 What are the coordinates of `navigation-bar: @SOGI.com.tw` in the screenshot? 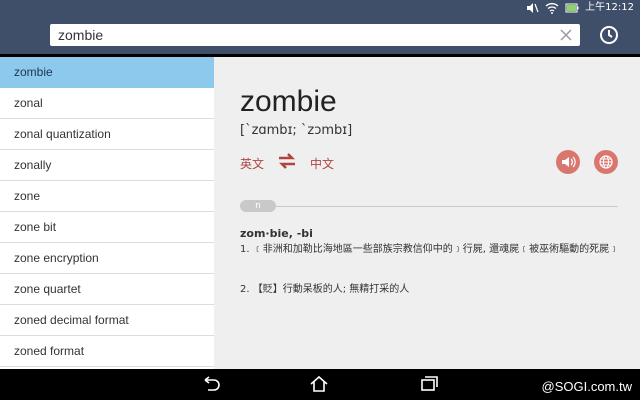 It's located at (320, 384).